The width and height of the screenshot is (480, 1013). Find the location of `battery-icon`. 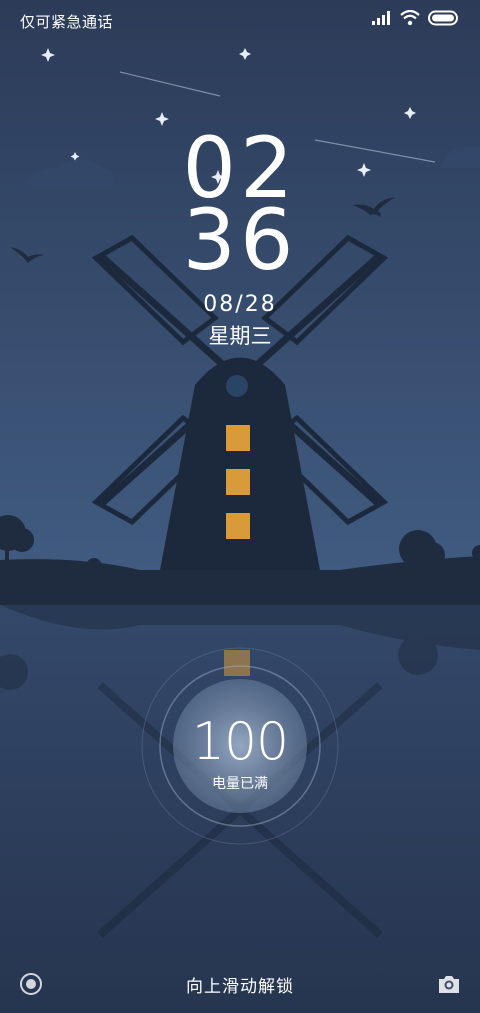

battery-icon is located at coordinates (443, 18).